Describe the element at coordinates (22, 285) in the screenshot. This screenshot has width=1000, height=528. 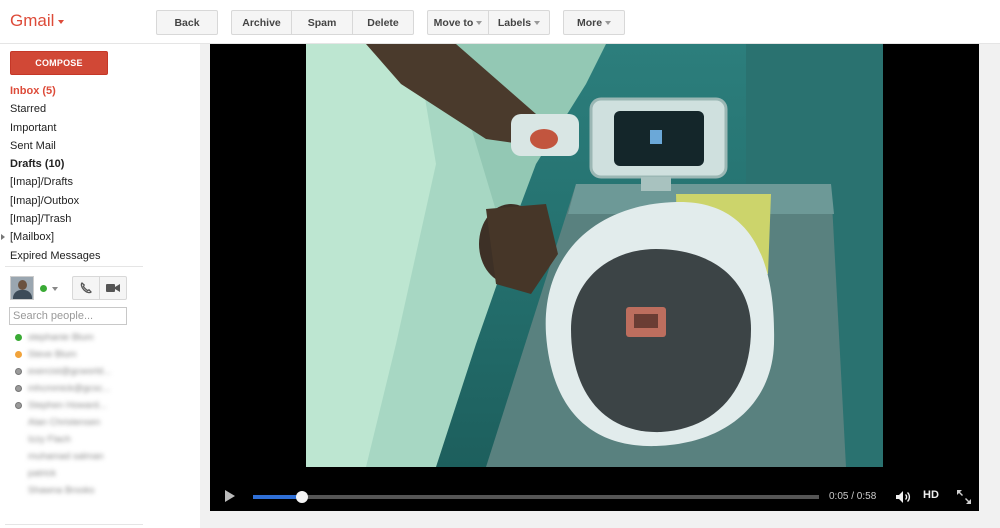
I see `avatar-head` at that location.